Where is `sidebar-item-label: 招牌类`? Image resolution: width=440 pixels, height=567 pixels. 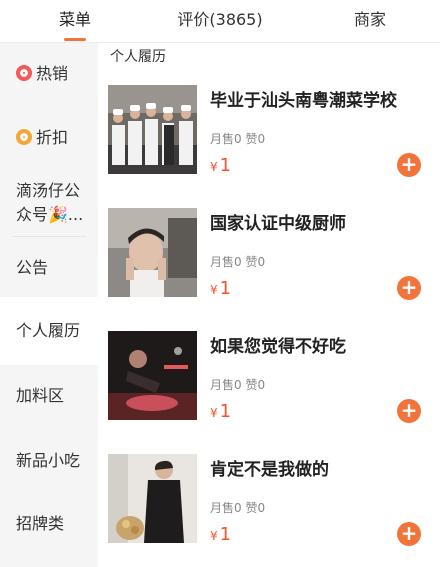
sidebar-item-label: 招牌类 is located at coordinates (40, 523).